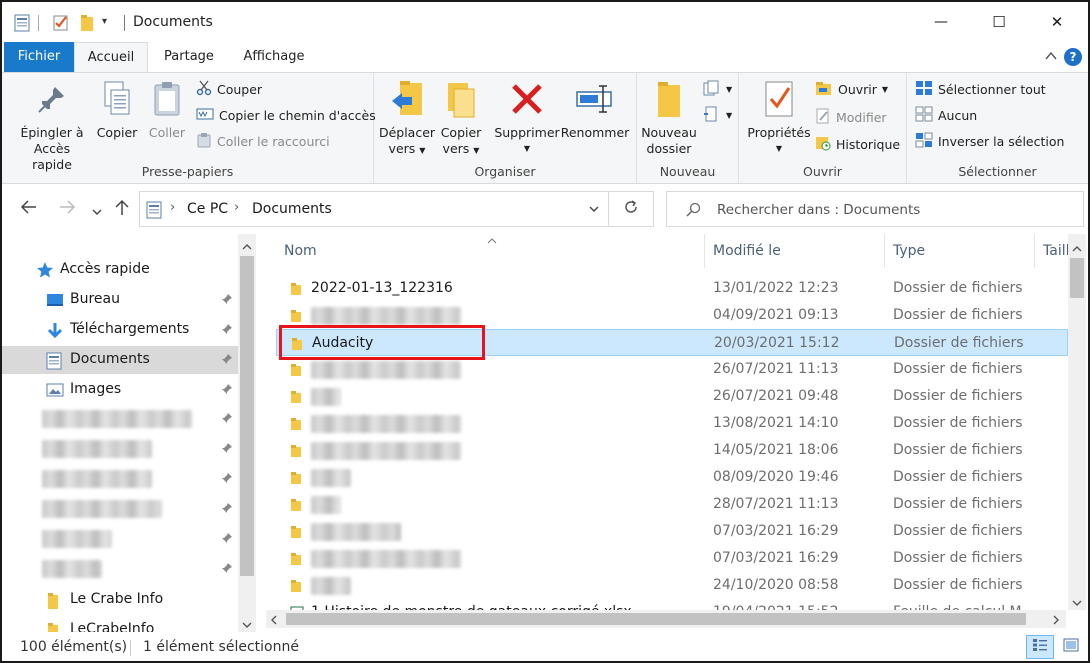 The width and height of the screenshot is (1090, 663). Describe the element at coordinates (1071, 647) in the screenshot. I see `large-icons-view-button` at that location.